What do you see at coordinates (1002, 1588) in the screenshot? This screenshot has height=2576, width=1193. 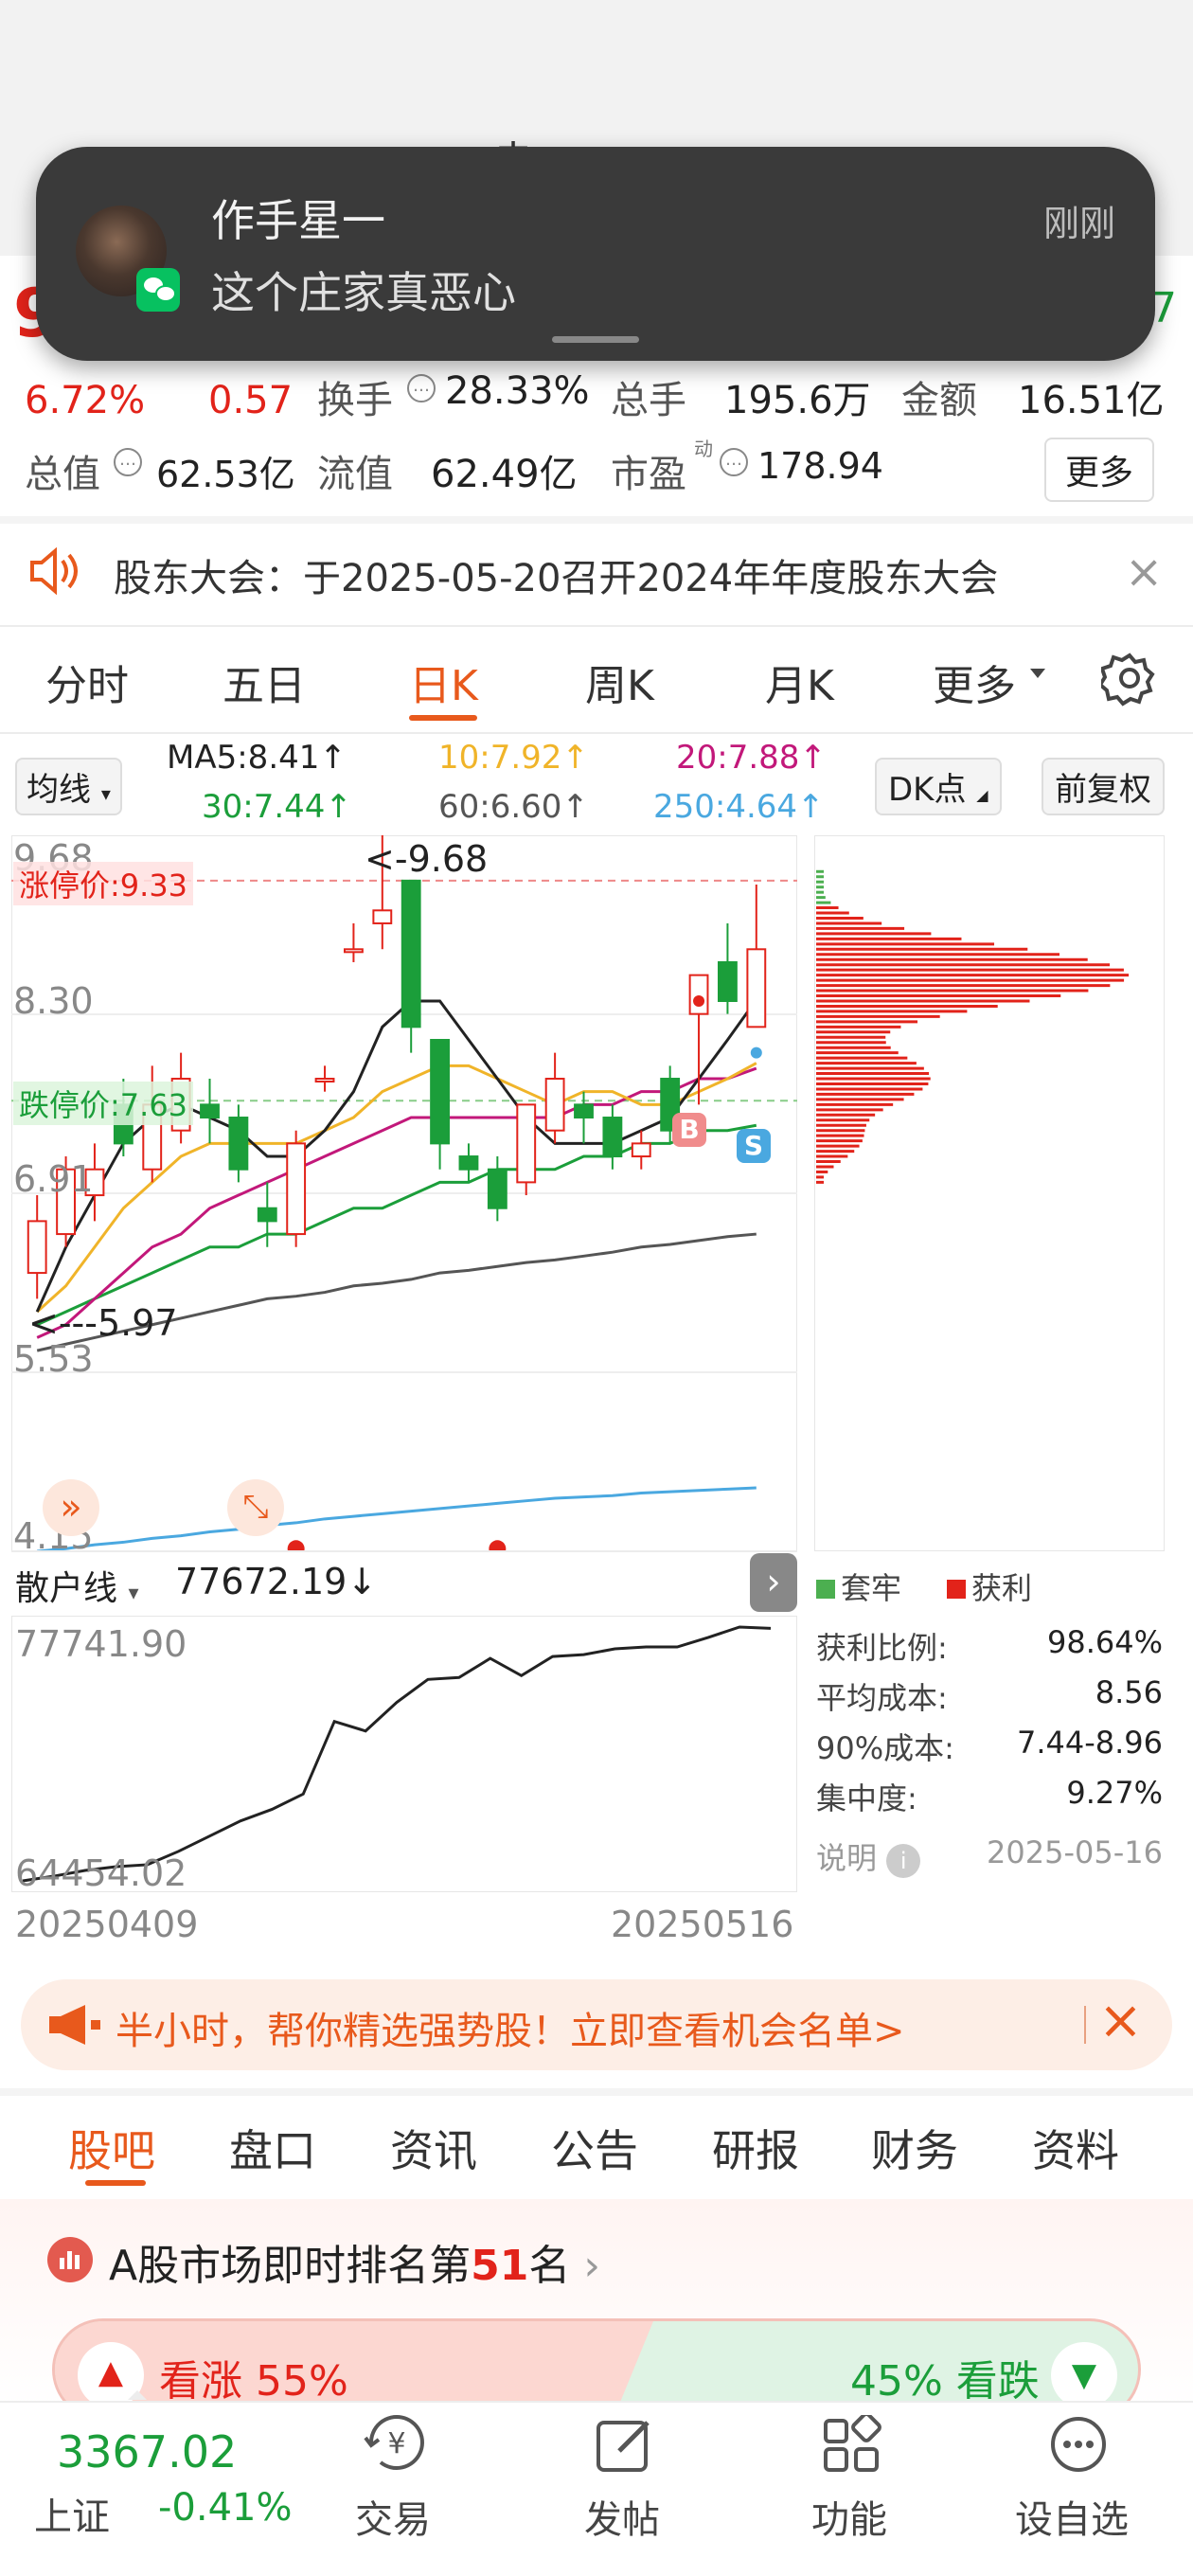 I see `profit-label: 获利` at bounding box center [1002, 1588].